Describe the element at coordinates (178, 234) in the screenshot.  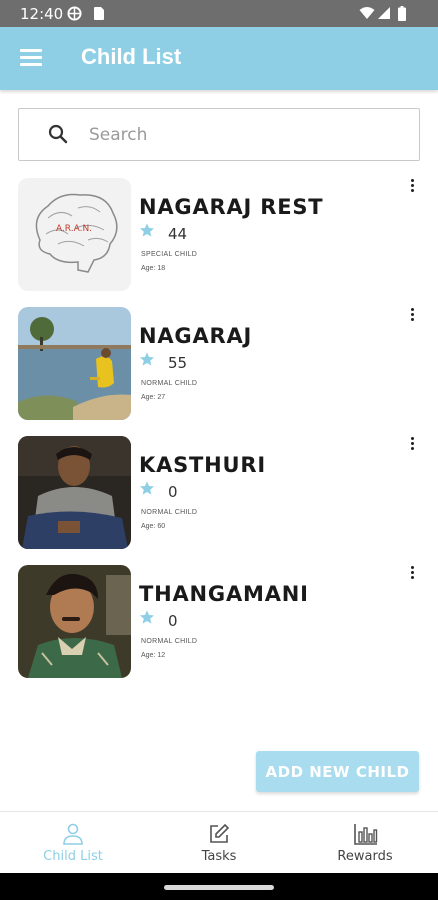
I see `child-points: 44` at that location.